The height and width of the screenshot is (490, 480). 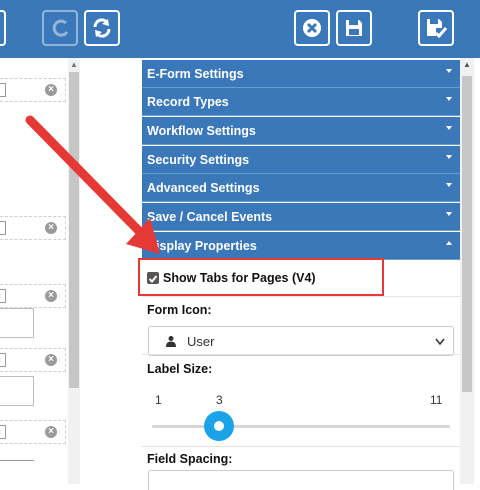 What do you see at coordinates (92, 184) in the screenshot?
I see `annotation-arrow` at bounding box center [92, 184].